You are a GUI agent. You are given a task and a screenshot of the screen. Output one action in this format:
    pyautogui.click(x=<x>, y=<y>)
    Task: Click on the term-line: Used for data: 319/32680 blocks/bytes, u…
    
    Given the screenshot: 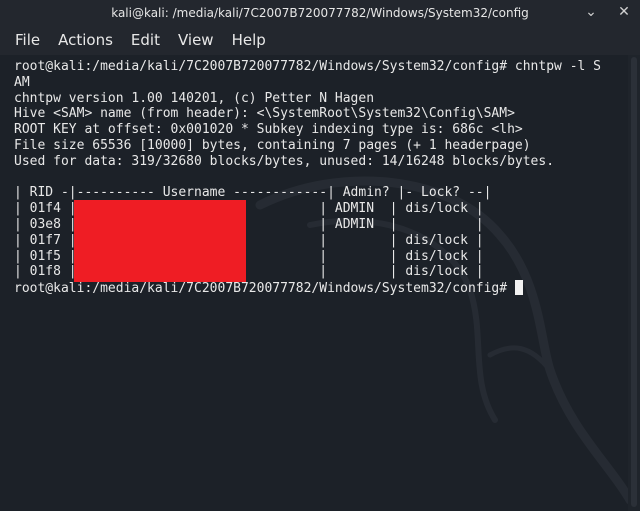 What is the action you would take?
    pyautogui.click(x=284, y=161)
    